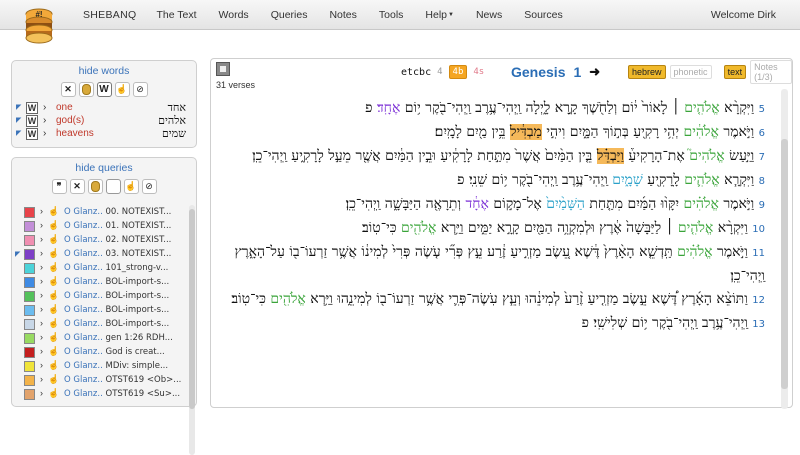 Image resolution: width=800 pixels, height=455 pixels. I want to click on chapter-number: 1, so click(577, 72).